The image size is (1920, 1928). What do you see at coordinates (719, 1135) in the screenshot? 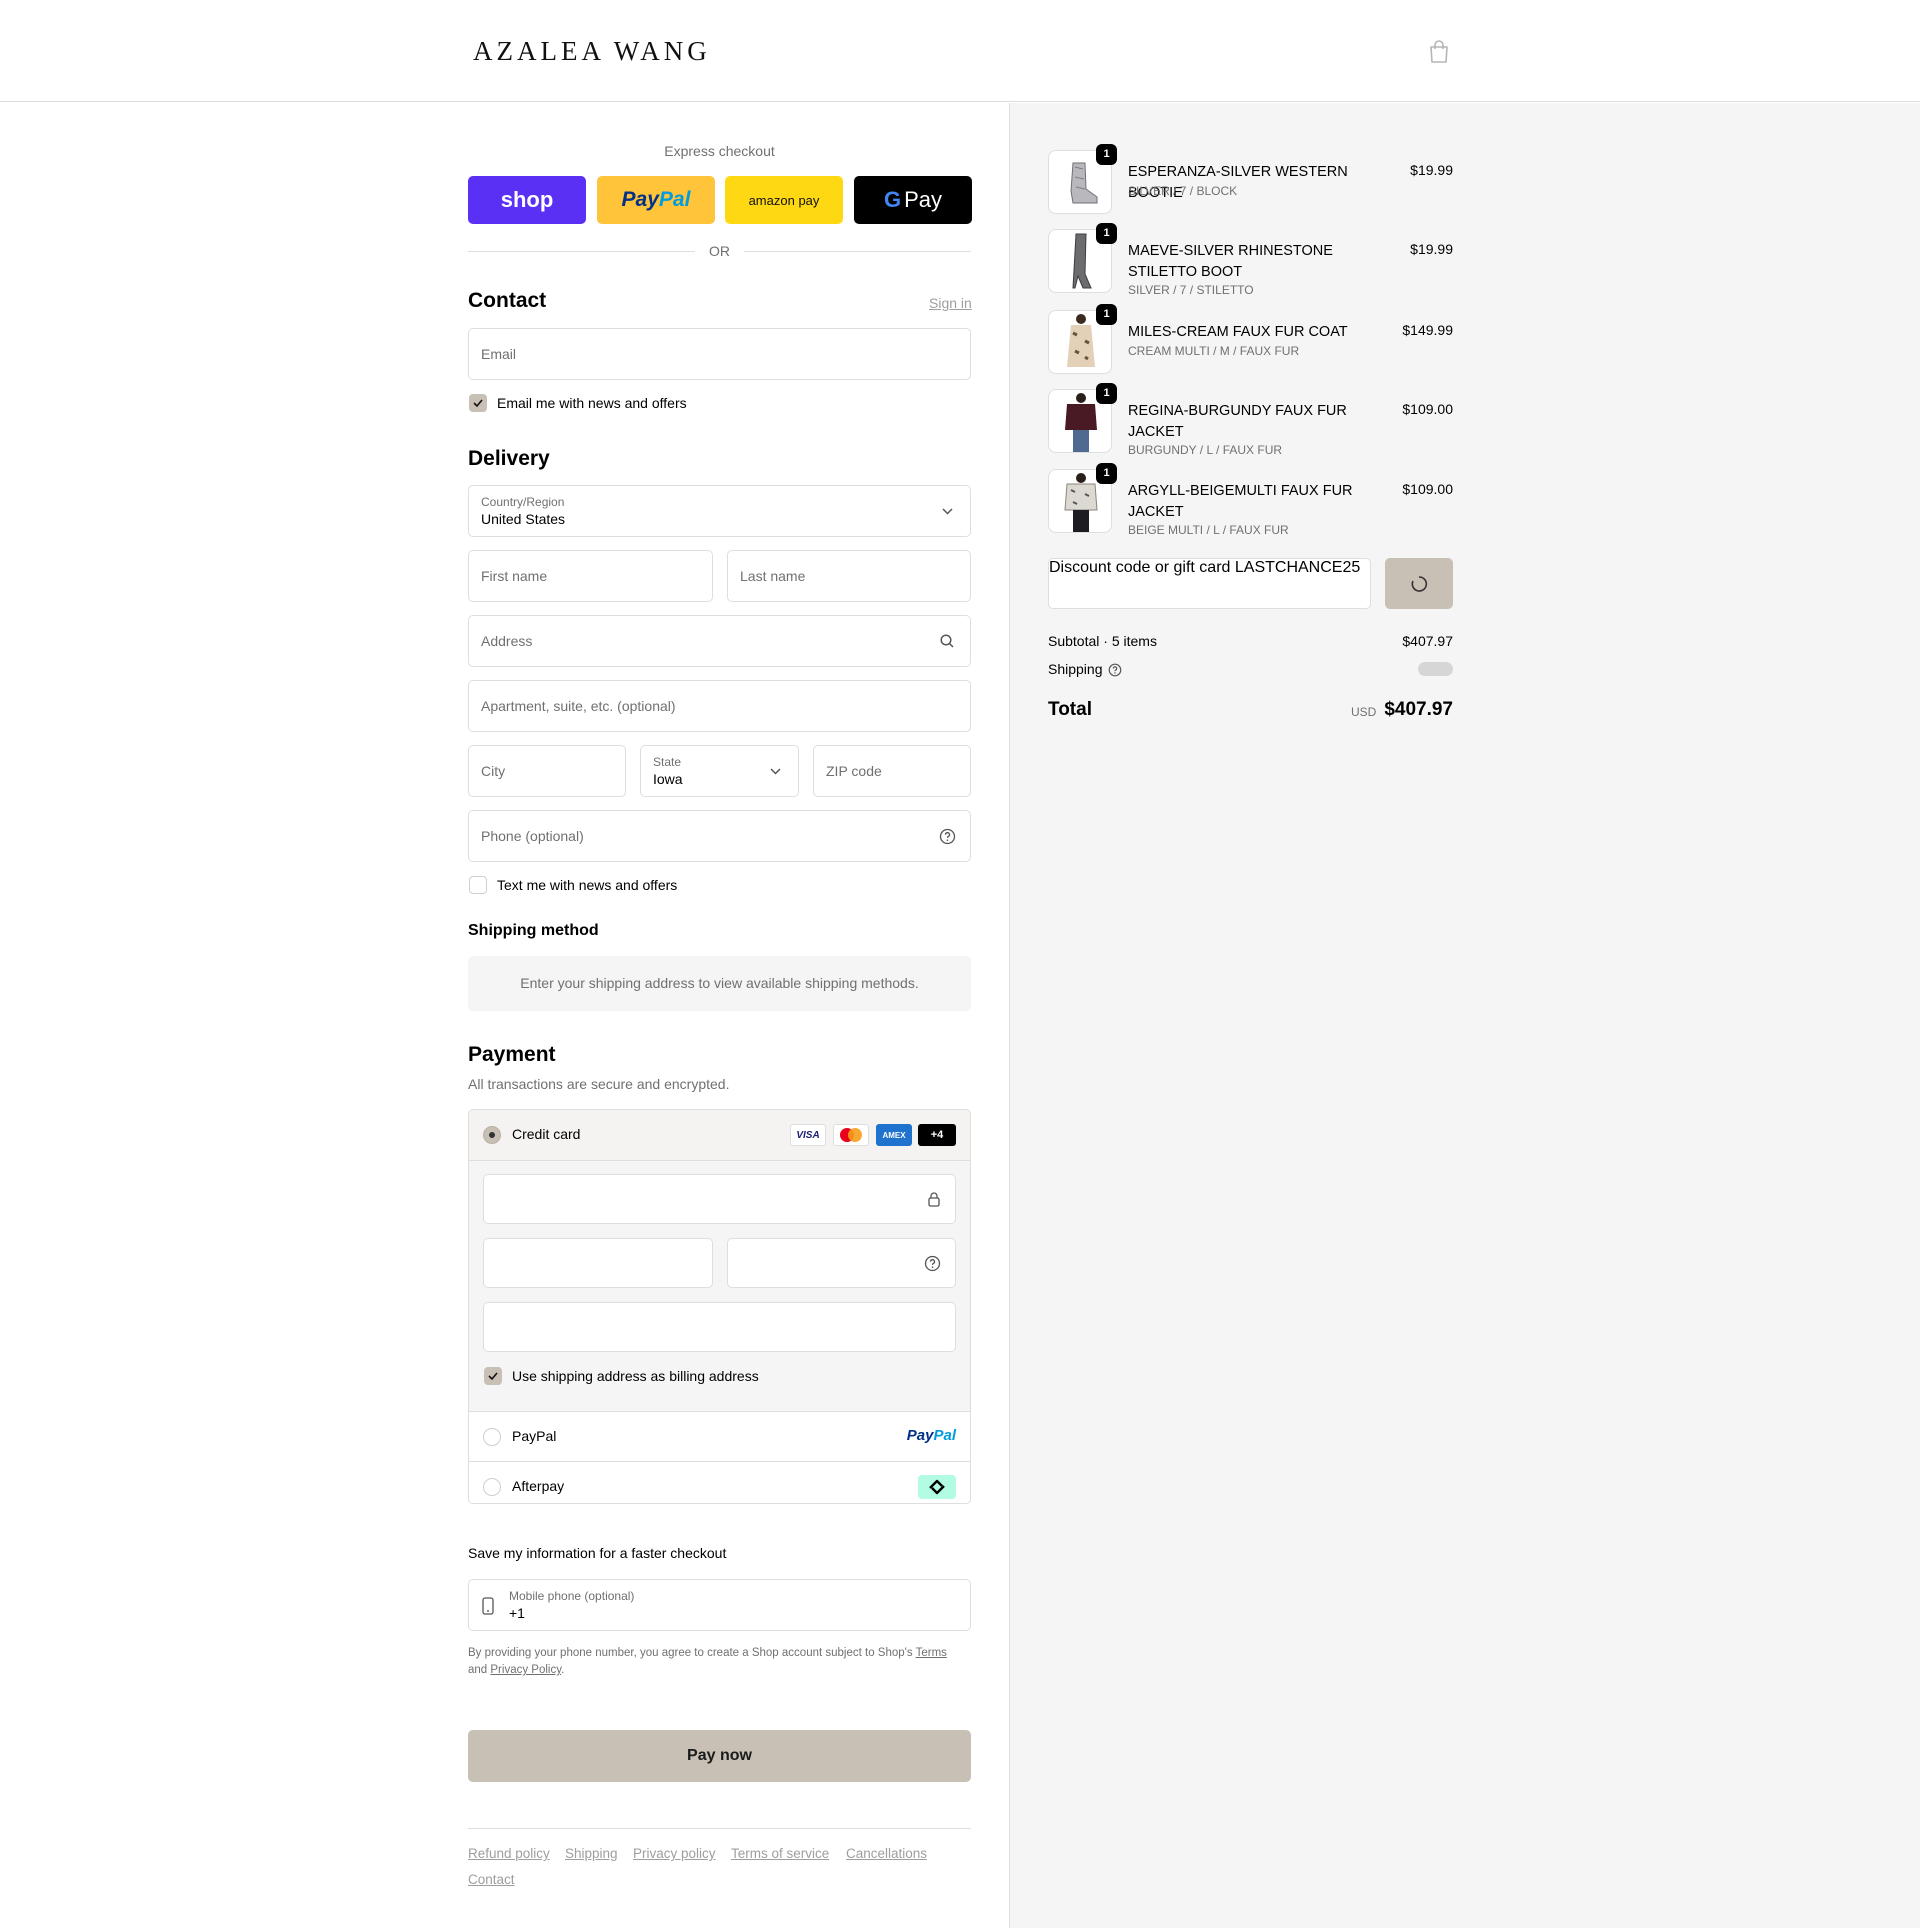
I see `credit-card-option: Credit card VISA AMEX +4` at bounding box center [719, 1135].